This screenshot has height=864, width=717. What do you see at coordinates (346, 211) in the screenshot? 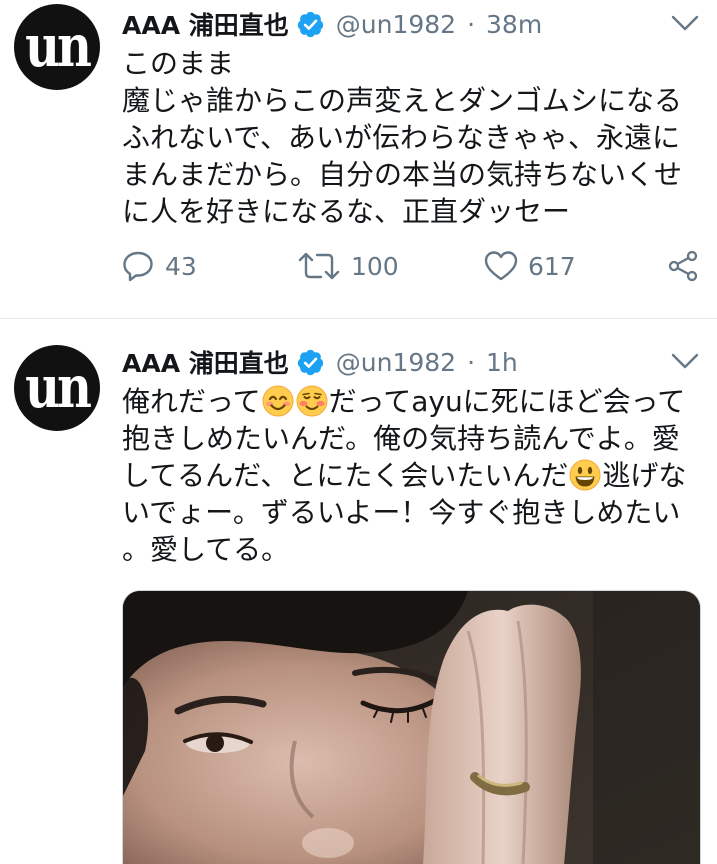
I see `text-segment: に人を好きになるな、正直ダッセー` at bounding box center [346, 211].